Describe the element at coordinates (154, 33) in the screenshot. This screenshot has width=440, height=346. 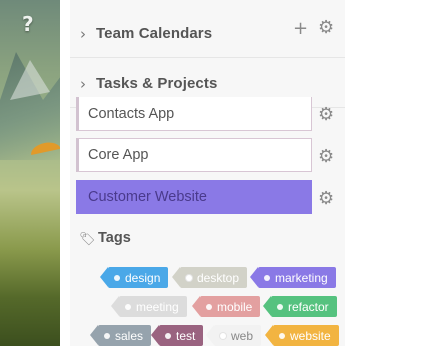
I see `team-calendars-title: Team Calendars` at that location.